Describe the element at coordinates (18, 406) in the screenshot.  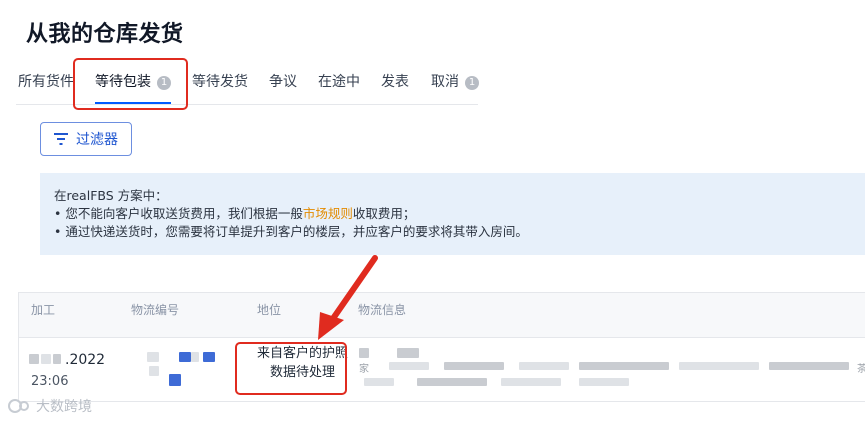
I see `watermark-logo-icon` at that location.